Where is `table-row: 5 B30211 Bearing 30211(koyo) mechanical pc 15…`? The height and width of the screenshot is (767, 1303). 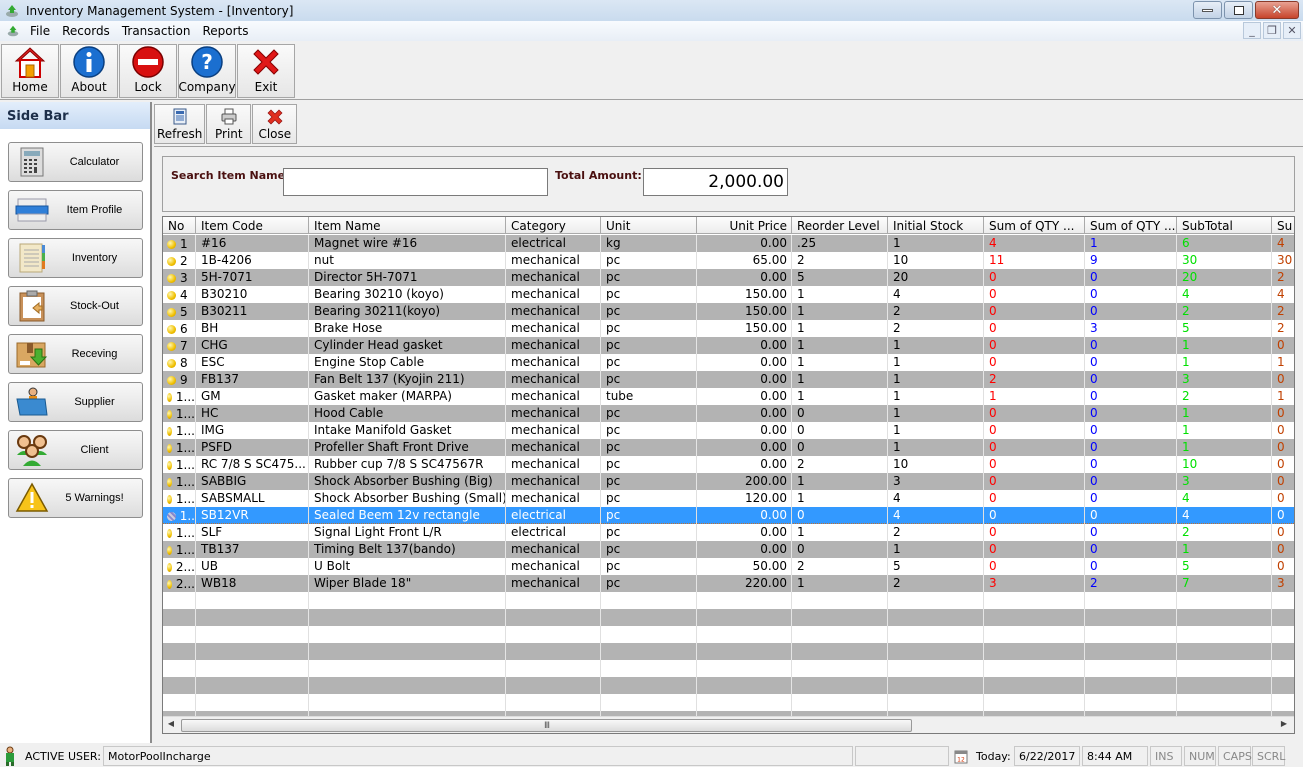 table-row: 5 B30211 Bearing 30211(koyo) mechanical pc 15… is located at coordinates (728, 311).